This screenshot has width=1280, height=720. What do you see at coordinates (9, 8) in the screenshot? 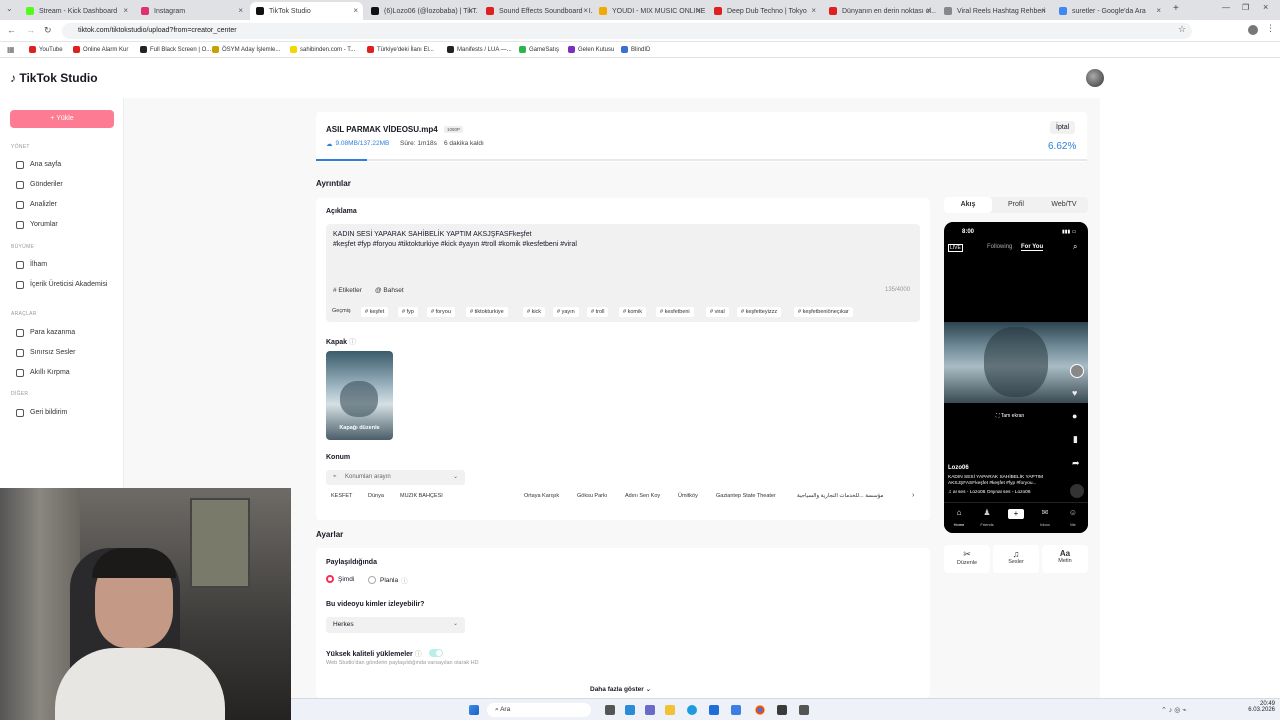
I see `tab-search-icon: ⌄` at bounding box center [9, 8].